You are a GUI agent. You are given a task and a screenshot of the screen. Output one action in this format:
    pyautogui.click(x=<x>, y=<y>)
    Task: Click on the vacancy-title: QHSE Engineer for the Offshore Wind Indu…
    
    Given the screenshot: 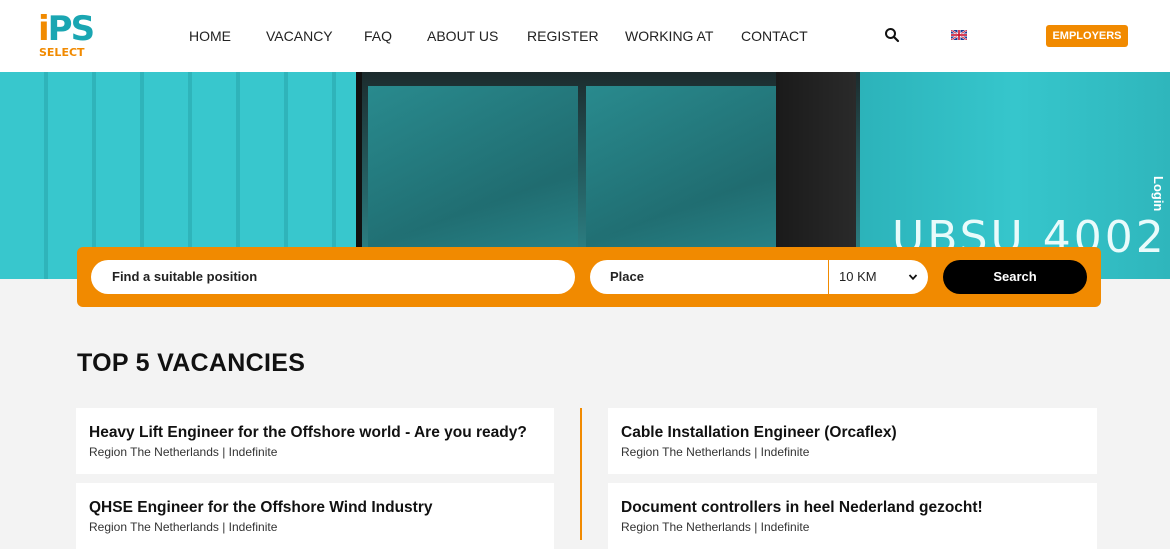 What is the action you would take?
    pyautogui.click(x=260, y=508)
    